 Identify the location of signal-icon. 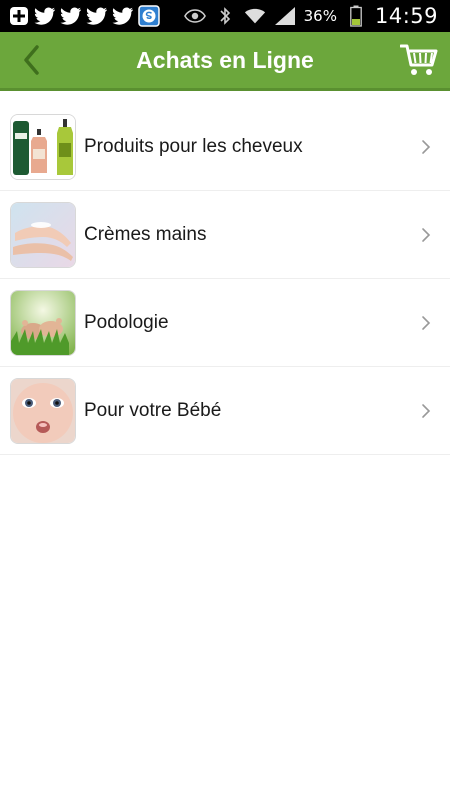
(285, 16).